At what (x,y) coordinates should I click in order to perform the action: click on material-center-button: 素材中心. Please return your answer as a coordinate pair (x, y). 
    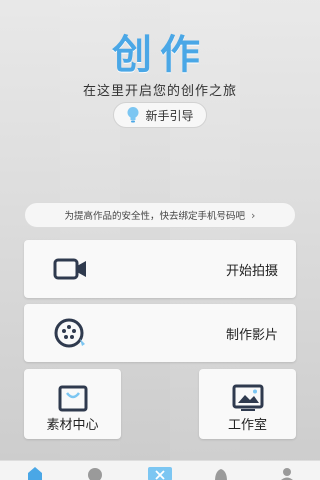
    Looking at the image, I should click on (72, 404).